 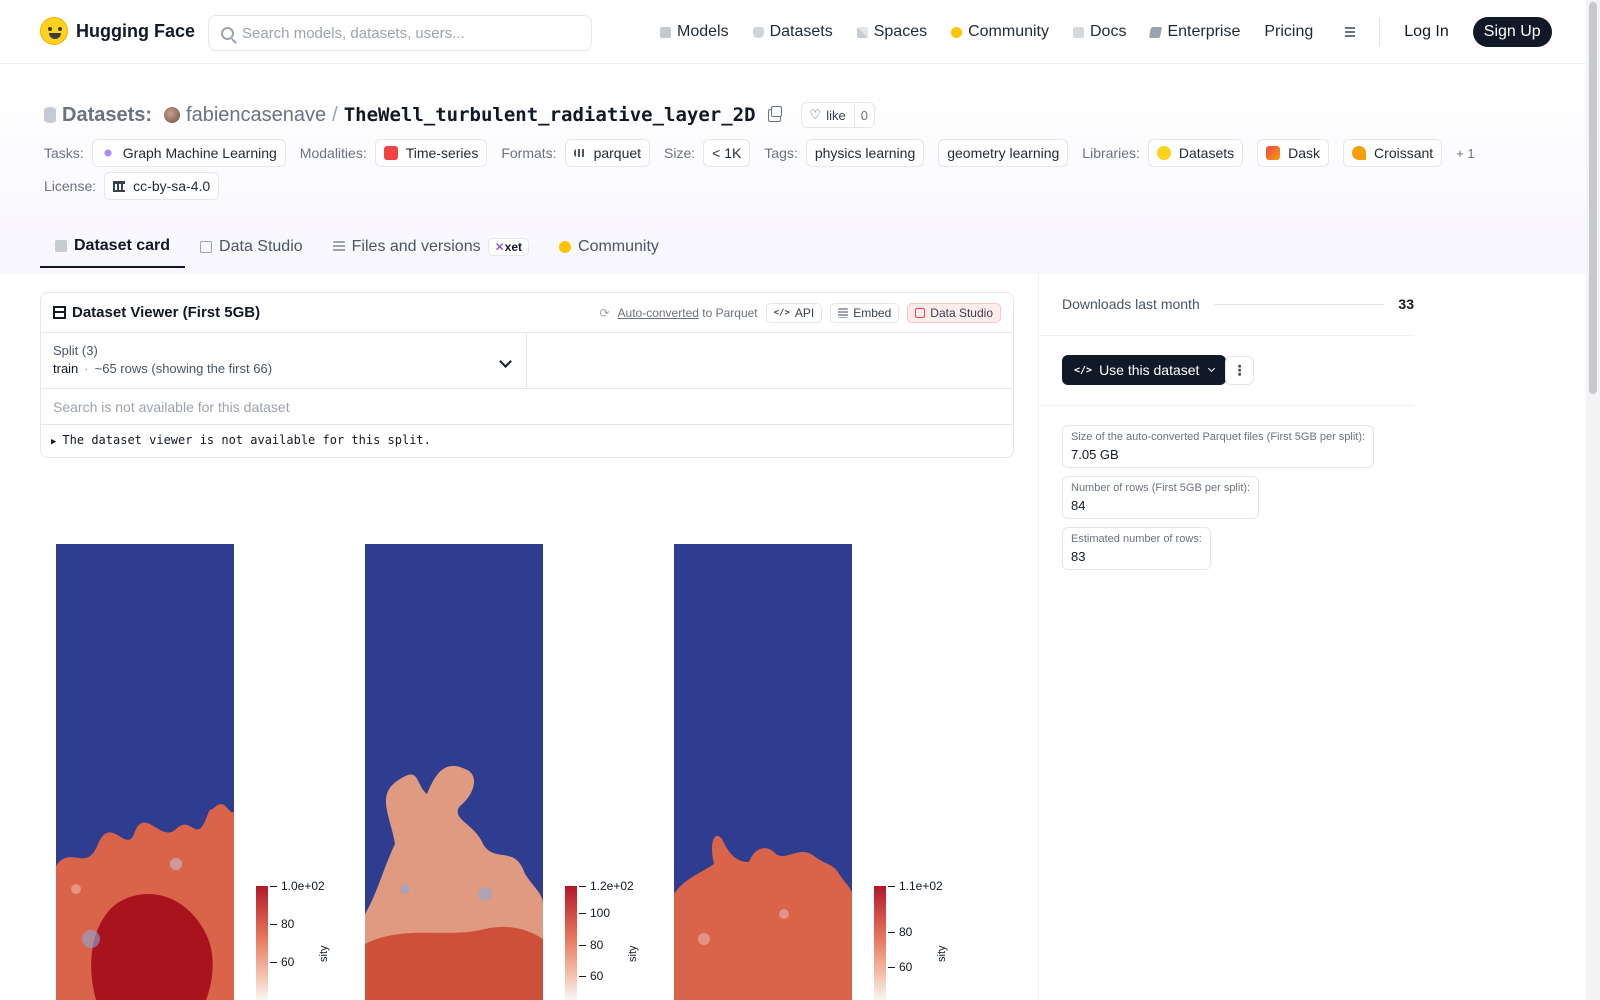 I want to click on tags-label: Tags:, so click(x=781, y=153).